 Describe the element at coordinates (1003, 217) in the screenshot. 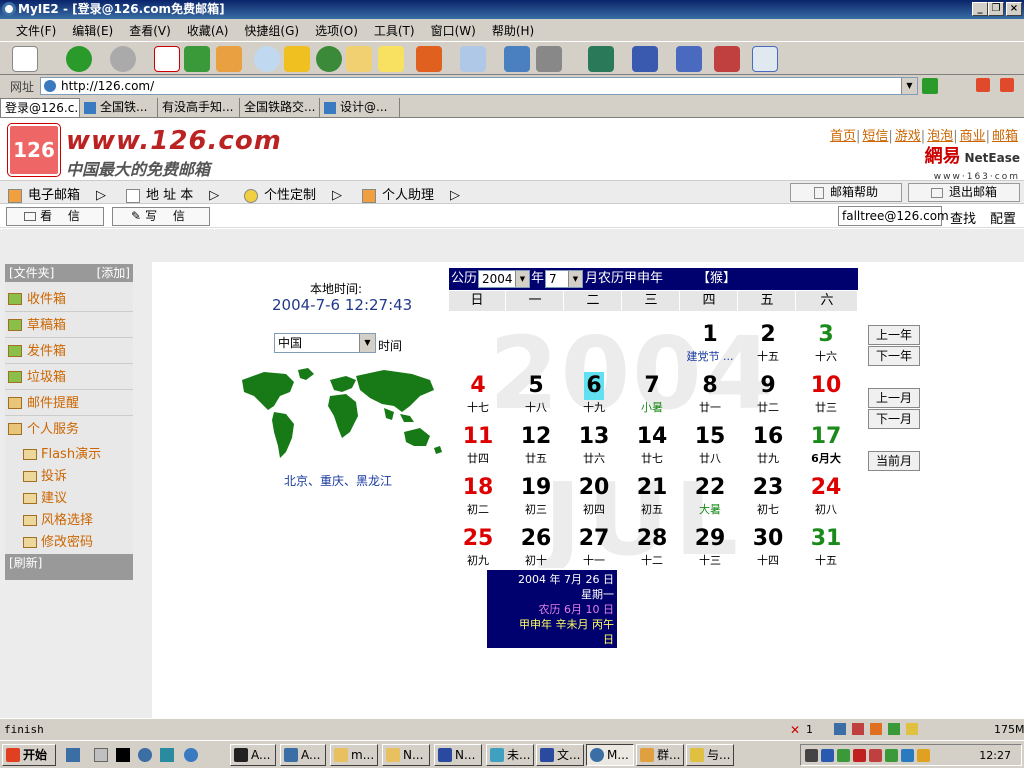

I see `config-link: 配置` at that location.